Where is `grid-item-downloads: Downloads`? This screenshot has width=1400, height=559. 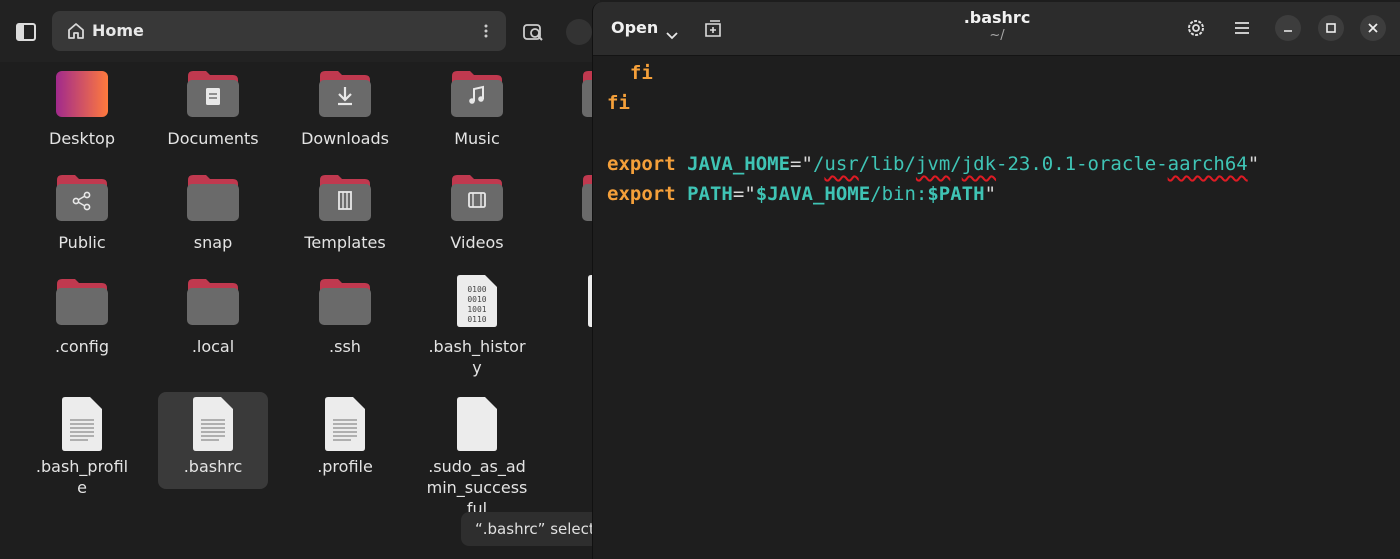
grid-item-downloads: Downloads is located at coordinates (345, 109).